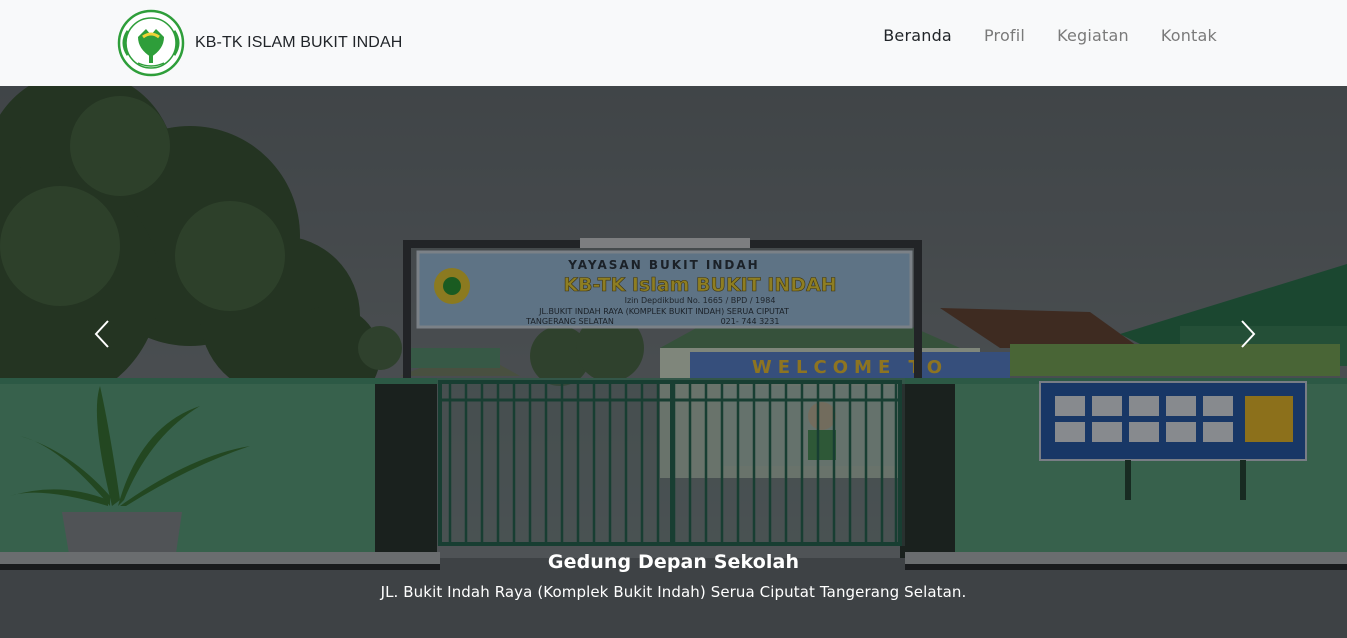 The width and height of the screenshot is (1347, 638). What do you see at coordinates (151, 43) in the screenshot?
I see `school-emblem-icon` at bounding box center [151, 43].